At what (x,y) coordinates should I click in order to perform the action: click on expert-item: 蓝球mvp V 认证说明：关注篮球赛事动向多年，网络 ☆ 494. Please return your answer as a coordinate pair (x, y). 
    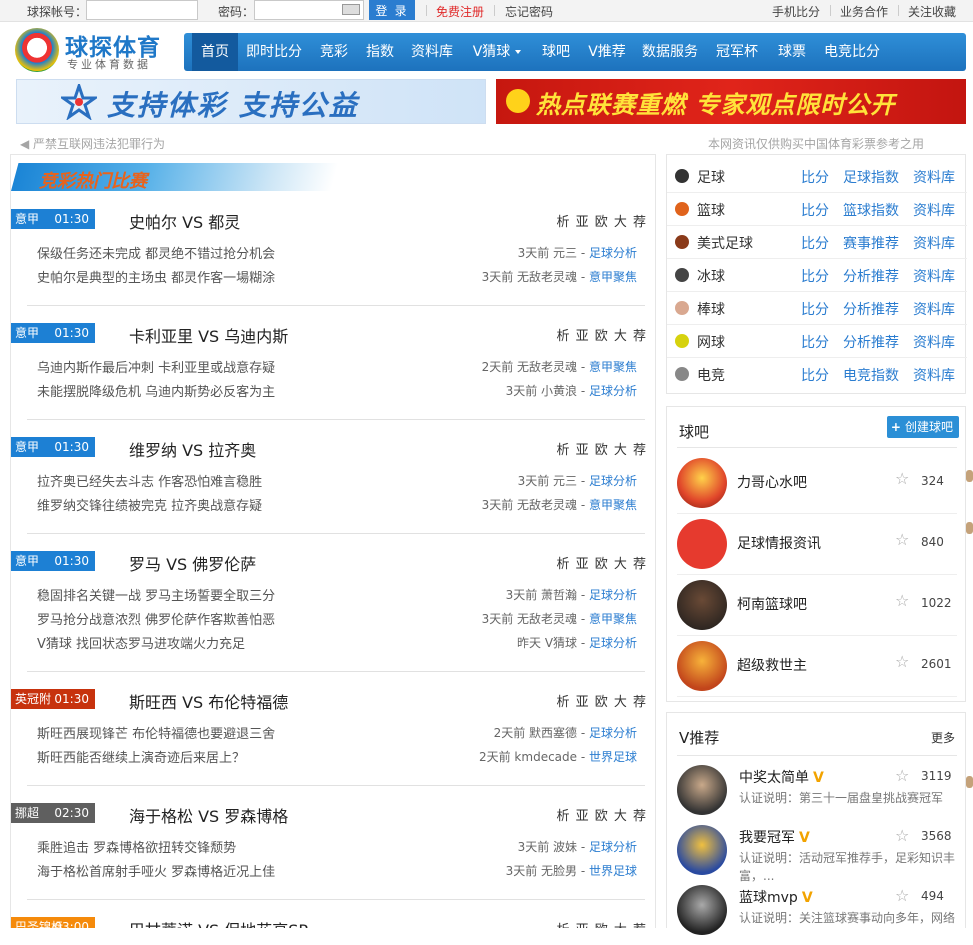
    Looking at the image, I should click on (817, 915).